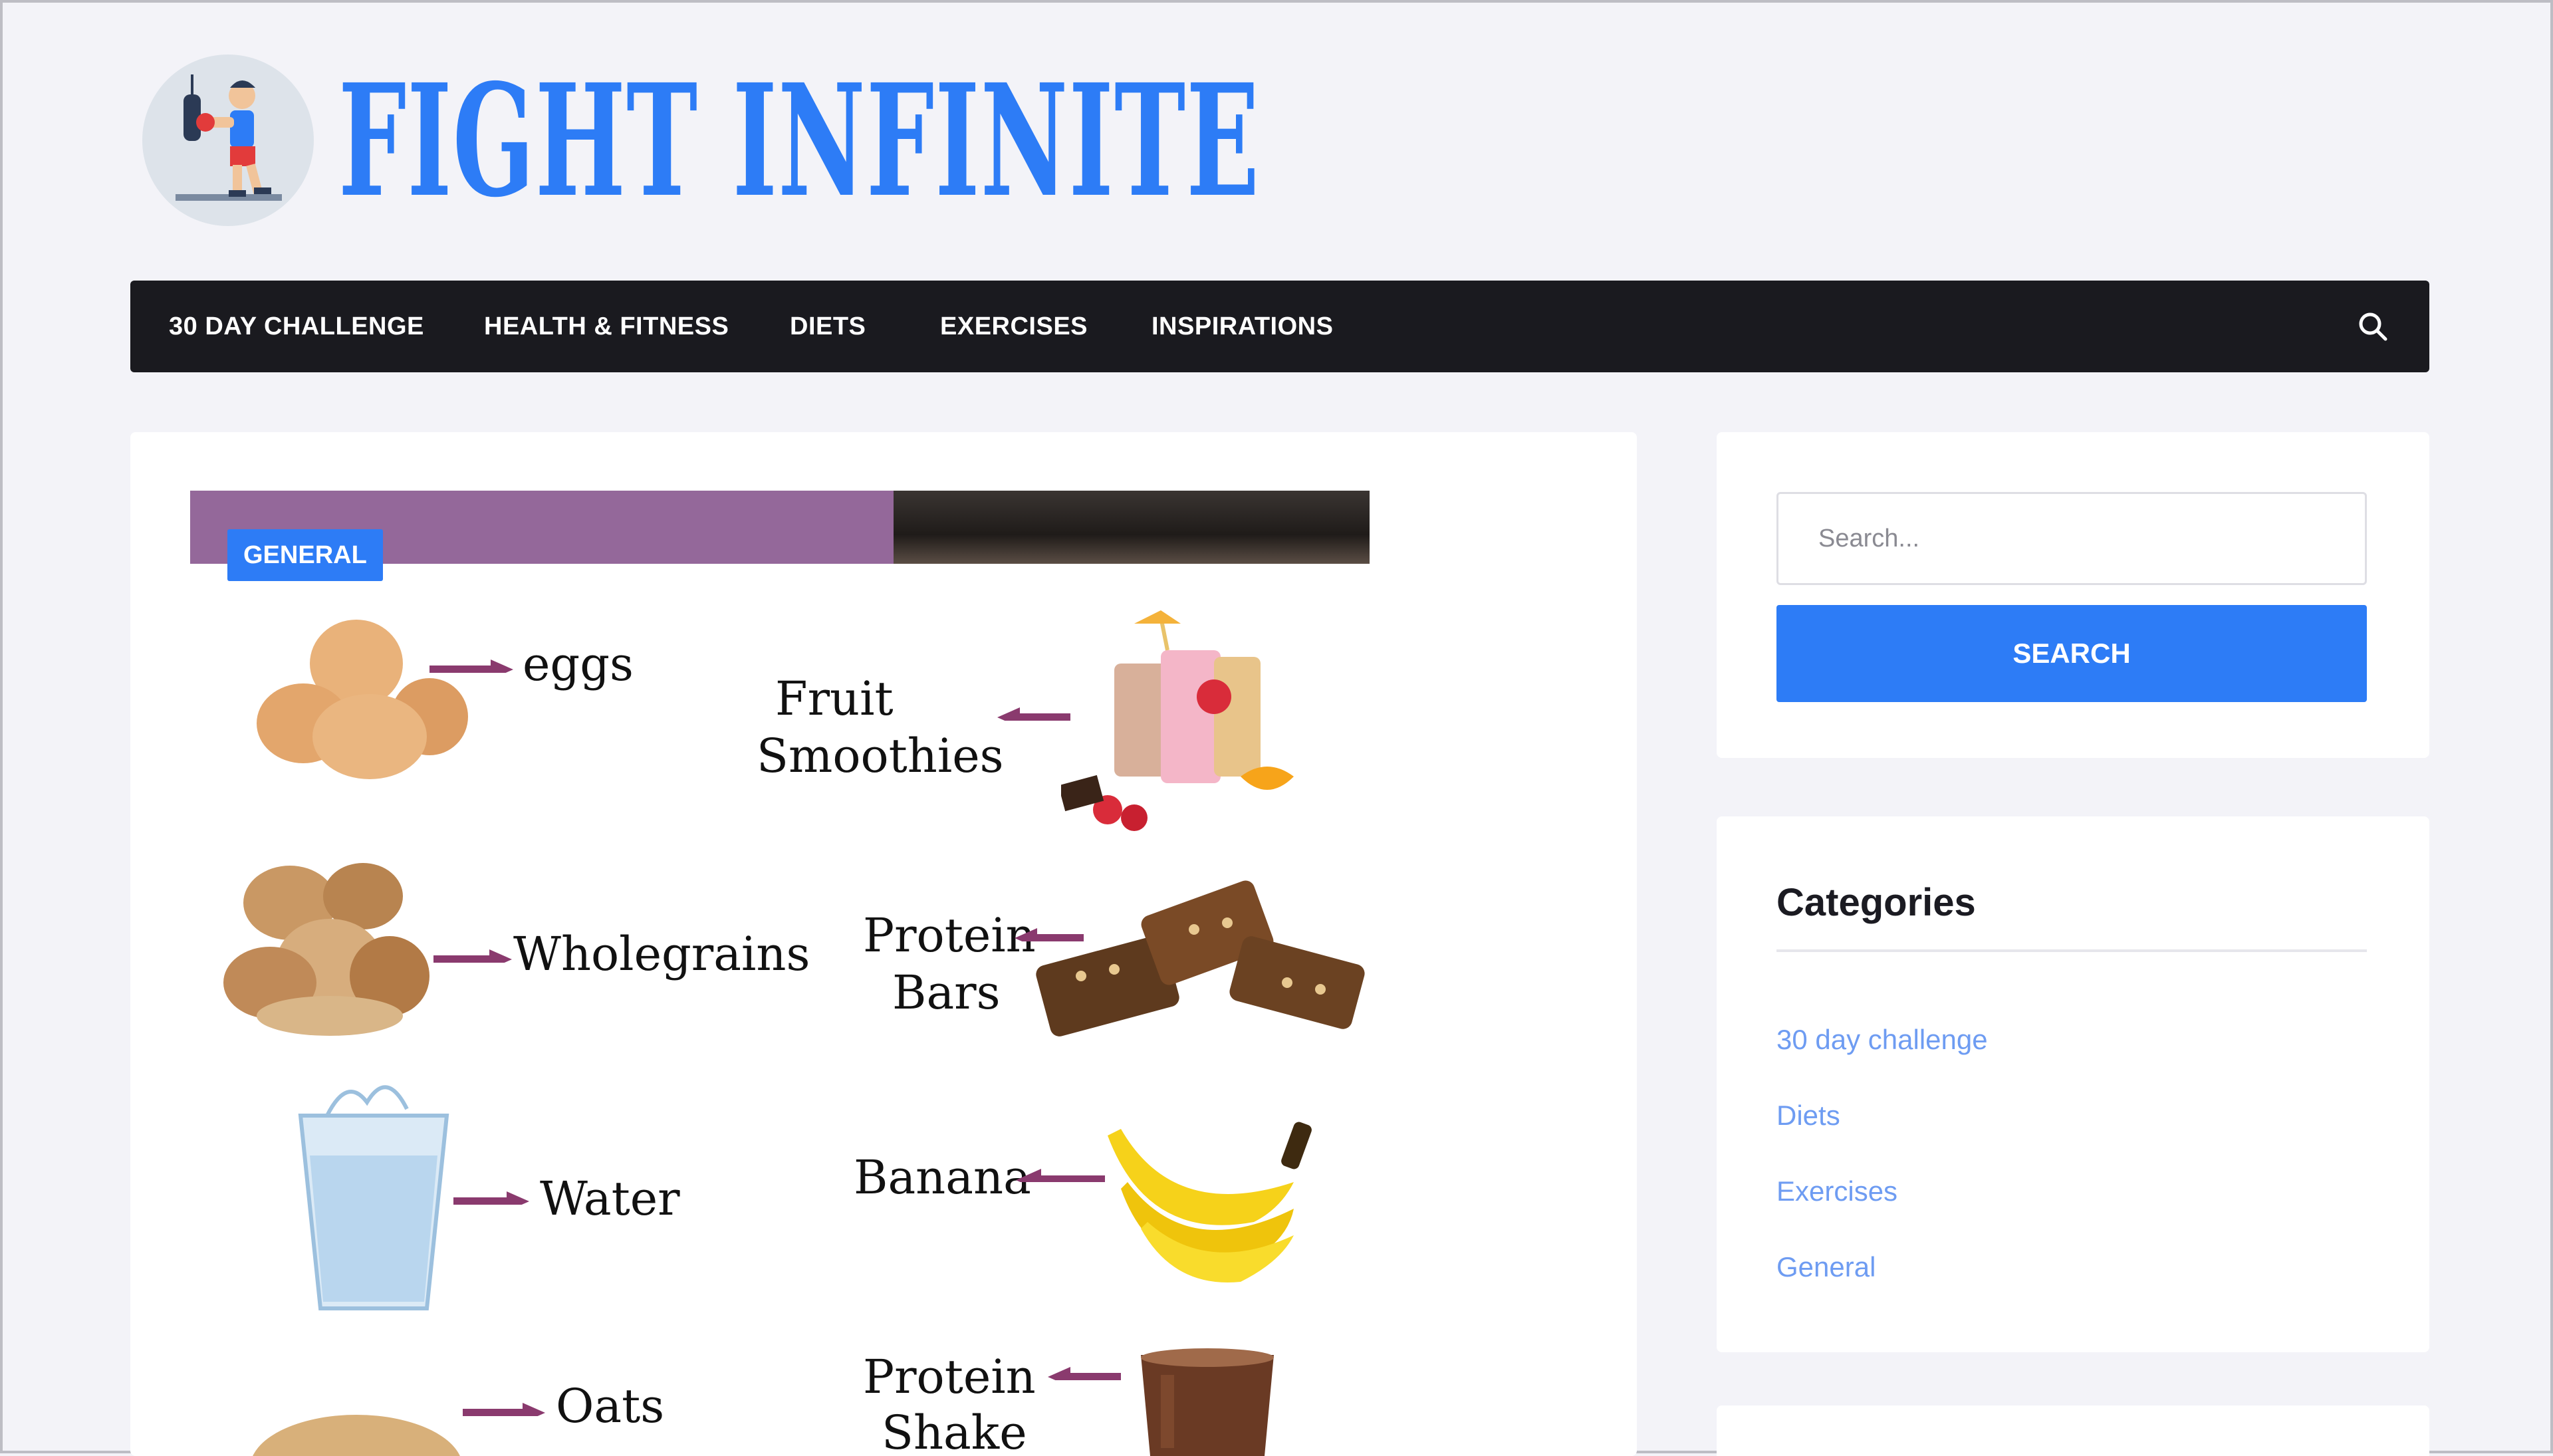 This screenshot has height=1456, width=2553. I want to click on category-link-30-day-challenge: 30 day challenge, so click(1882, 1040).